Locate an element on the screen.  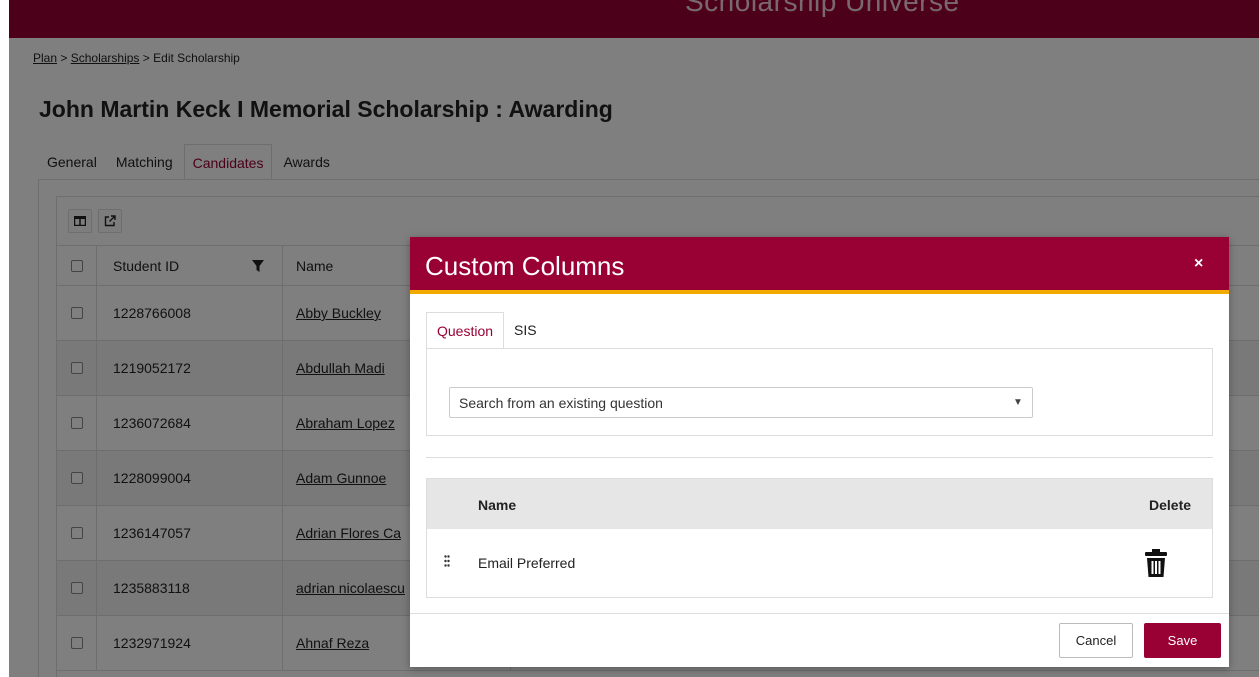
question-search-select: Search from an existing question ▼ is located at coordinates (741, 402).